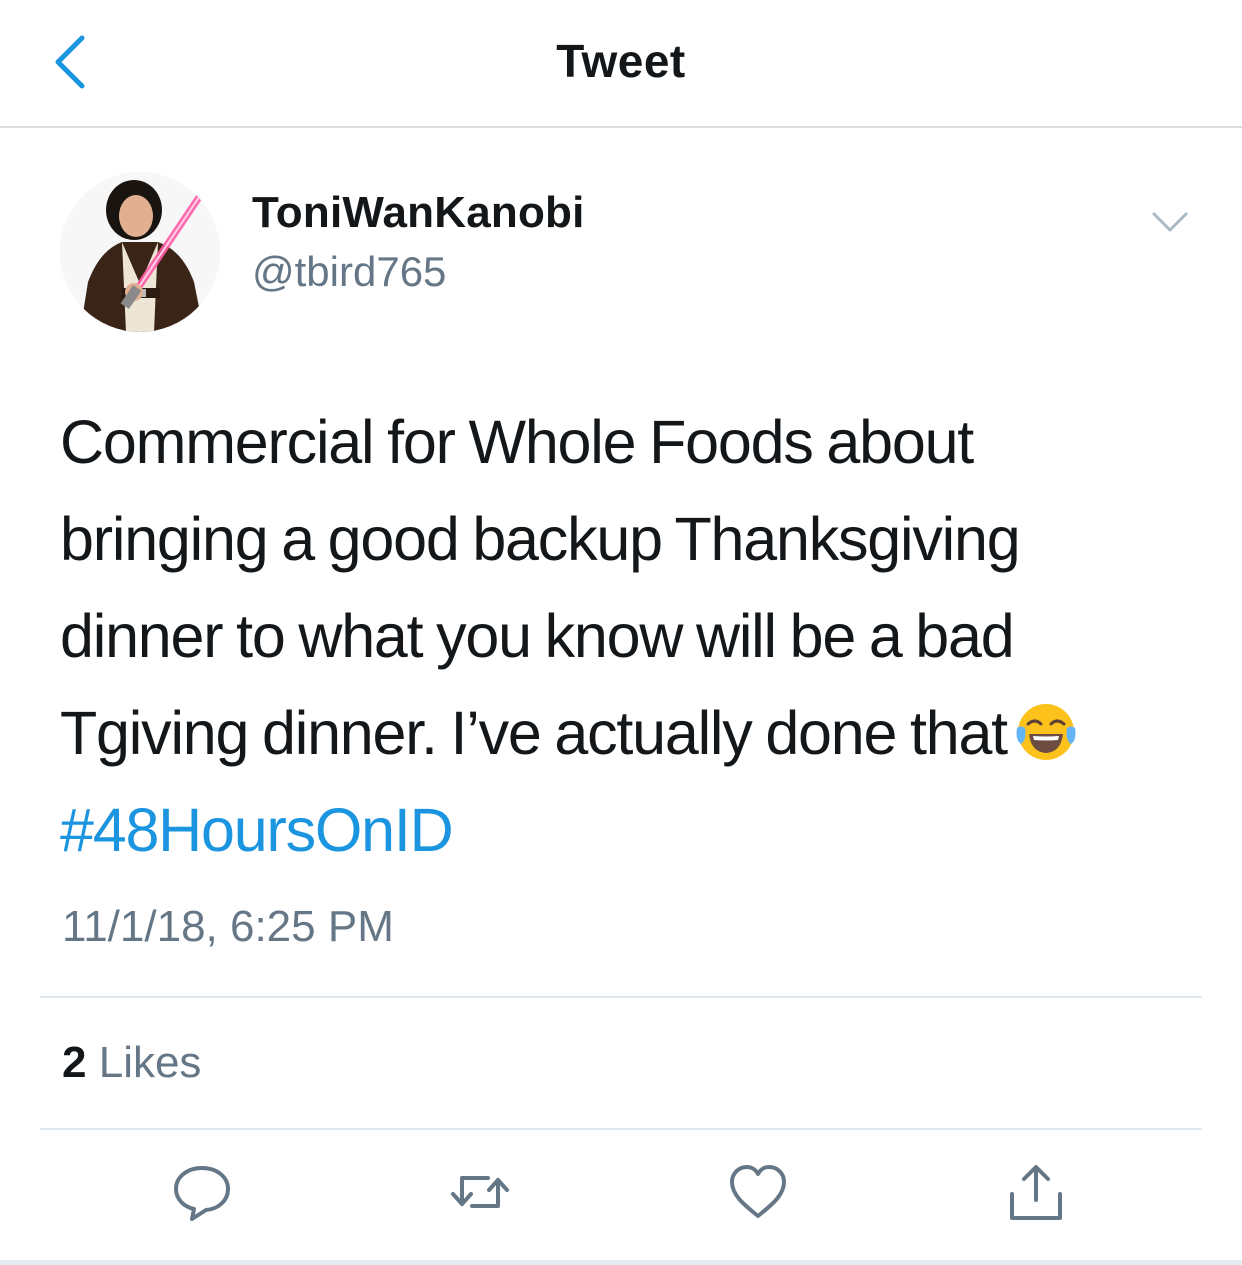  I want to click on retweet-button, so click(480, 1192).